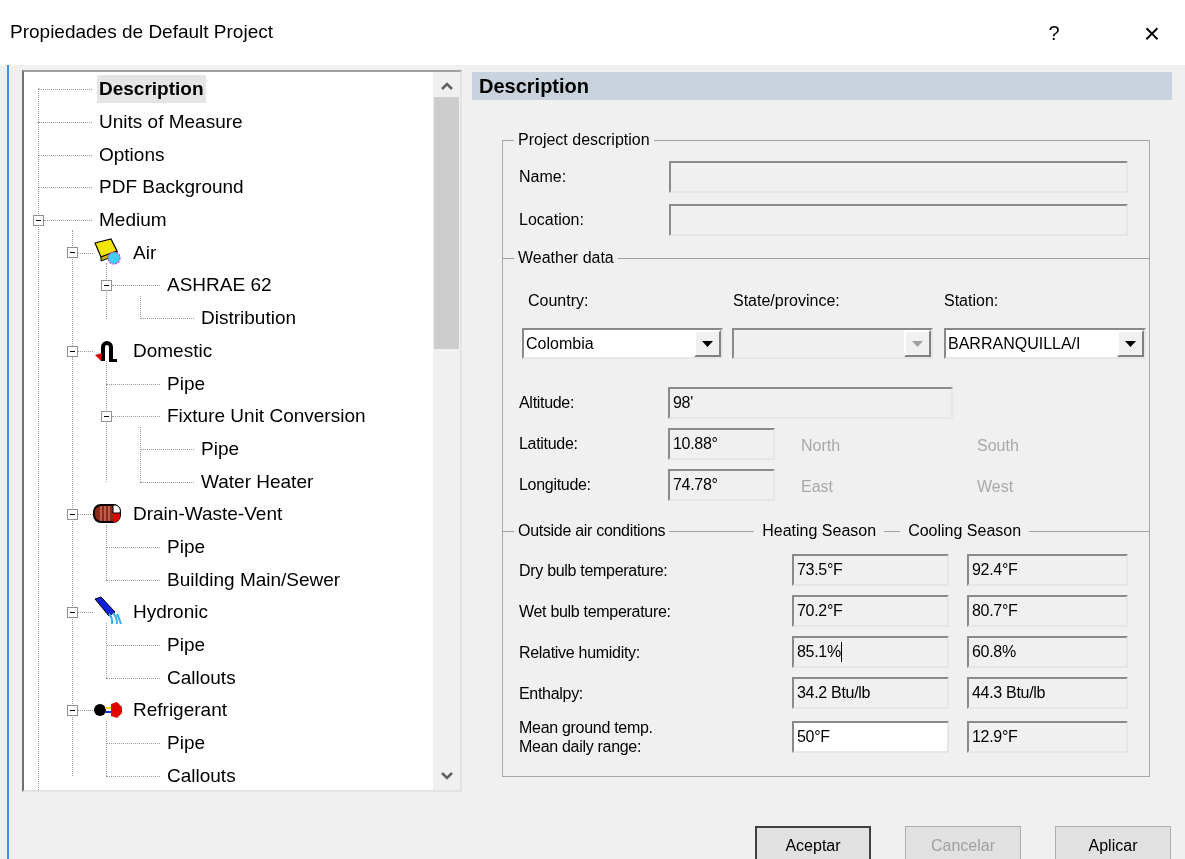 Image resolution: width=1185 pixels, height=859 pixels. I want to click on tree-item: Refrigerant, so click(180, 710).